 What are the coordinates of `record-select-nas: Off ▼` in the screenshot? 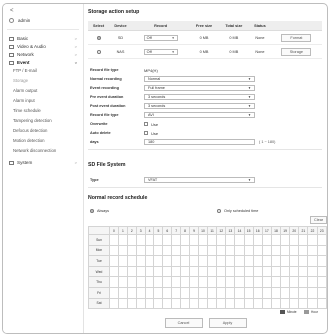 It's located at (160, 51).